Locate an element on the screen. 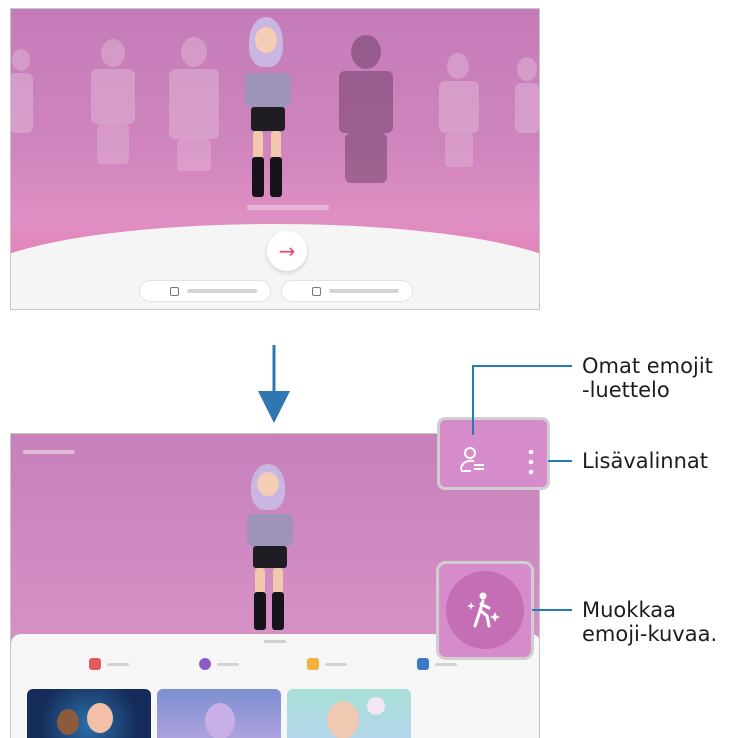 The width and height of the screenshot is (743, 738). camera-icon is located at coordinates (174, 291).